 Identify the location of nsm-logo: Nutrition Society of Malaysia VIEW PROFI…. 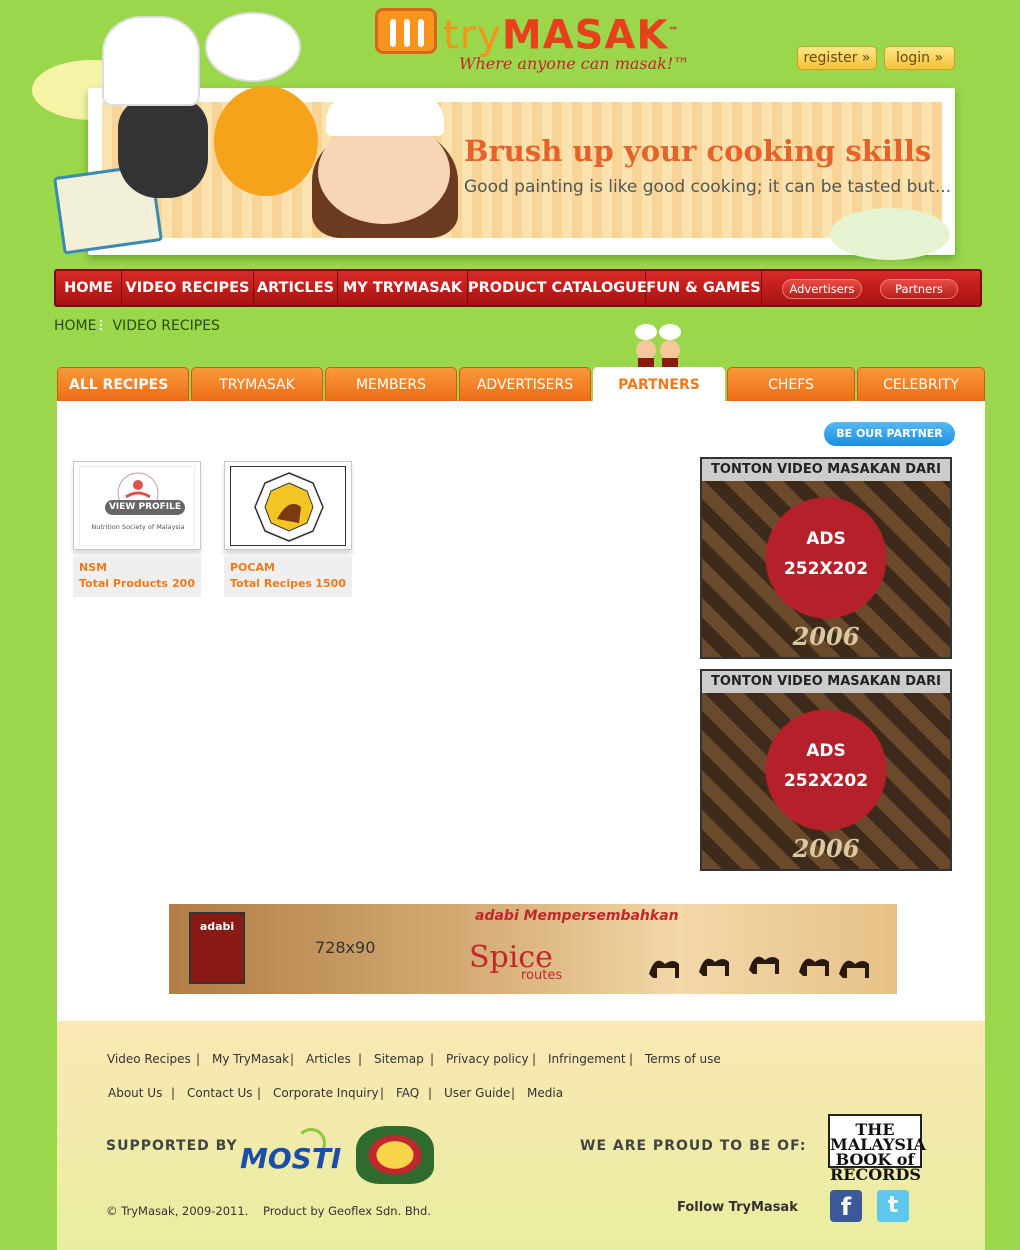
(137, 506).